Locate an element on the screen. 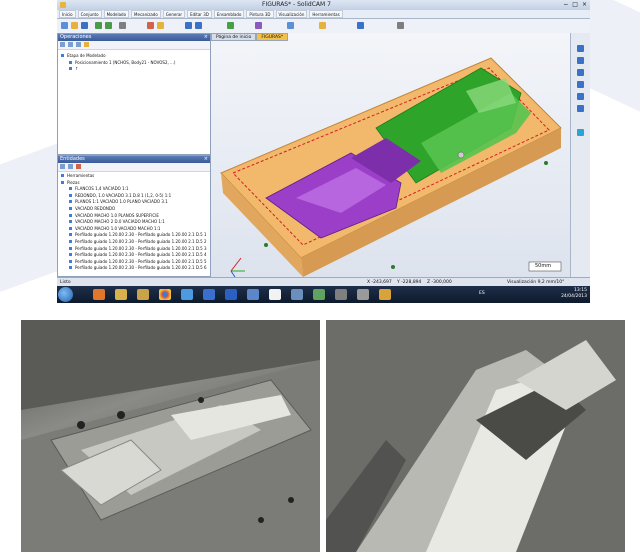 The width and height of the screenshot is (640, 552). operations-item-icon is located at coordinates (70, 62).